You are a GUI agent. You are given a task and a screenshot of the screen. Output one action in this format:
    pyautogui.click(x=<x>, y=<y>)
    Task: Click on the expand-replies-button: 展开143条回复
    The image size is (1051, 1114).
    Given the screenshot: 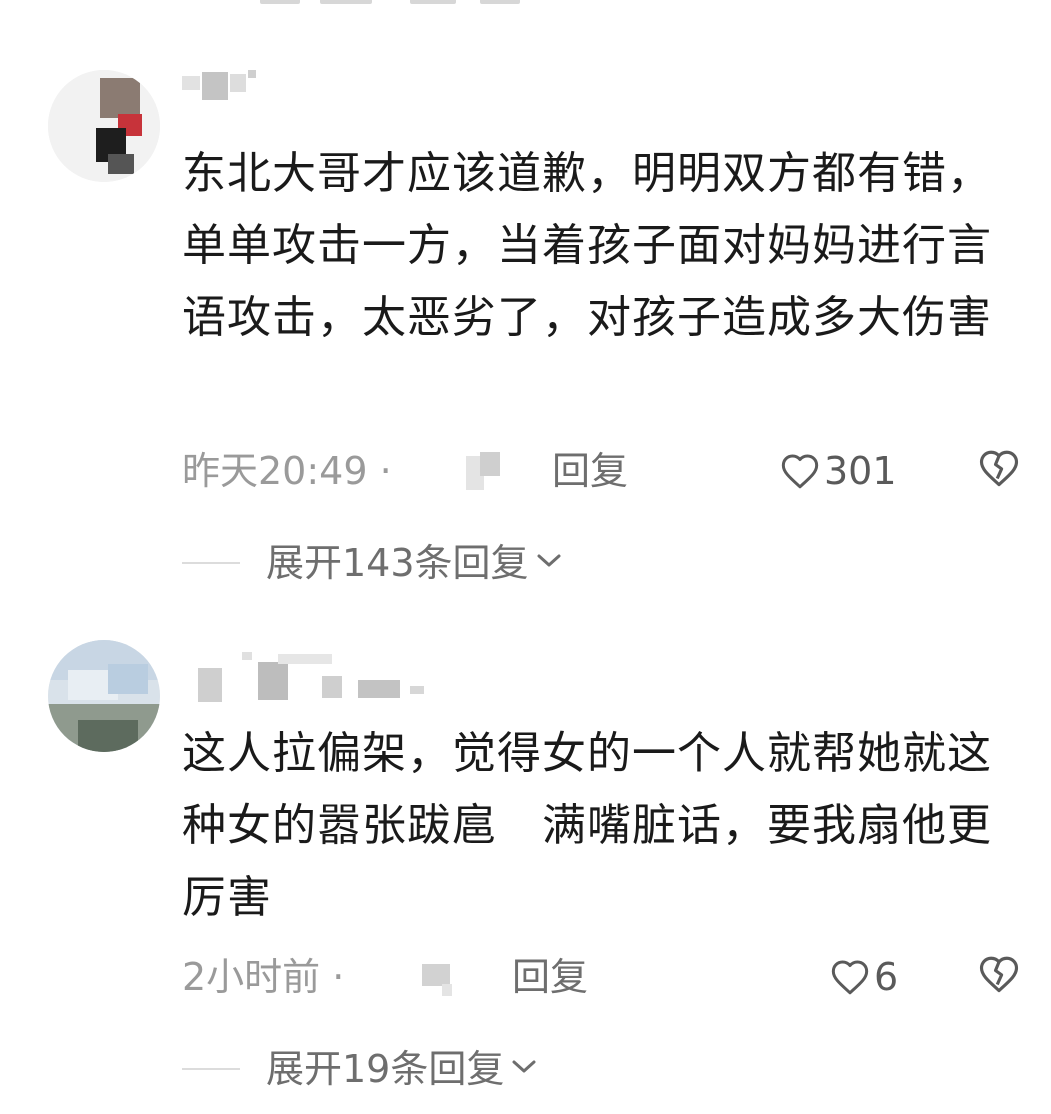 What is the action you would take?
    pyautogui.click(x=372, y=563)
    